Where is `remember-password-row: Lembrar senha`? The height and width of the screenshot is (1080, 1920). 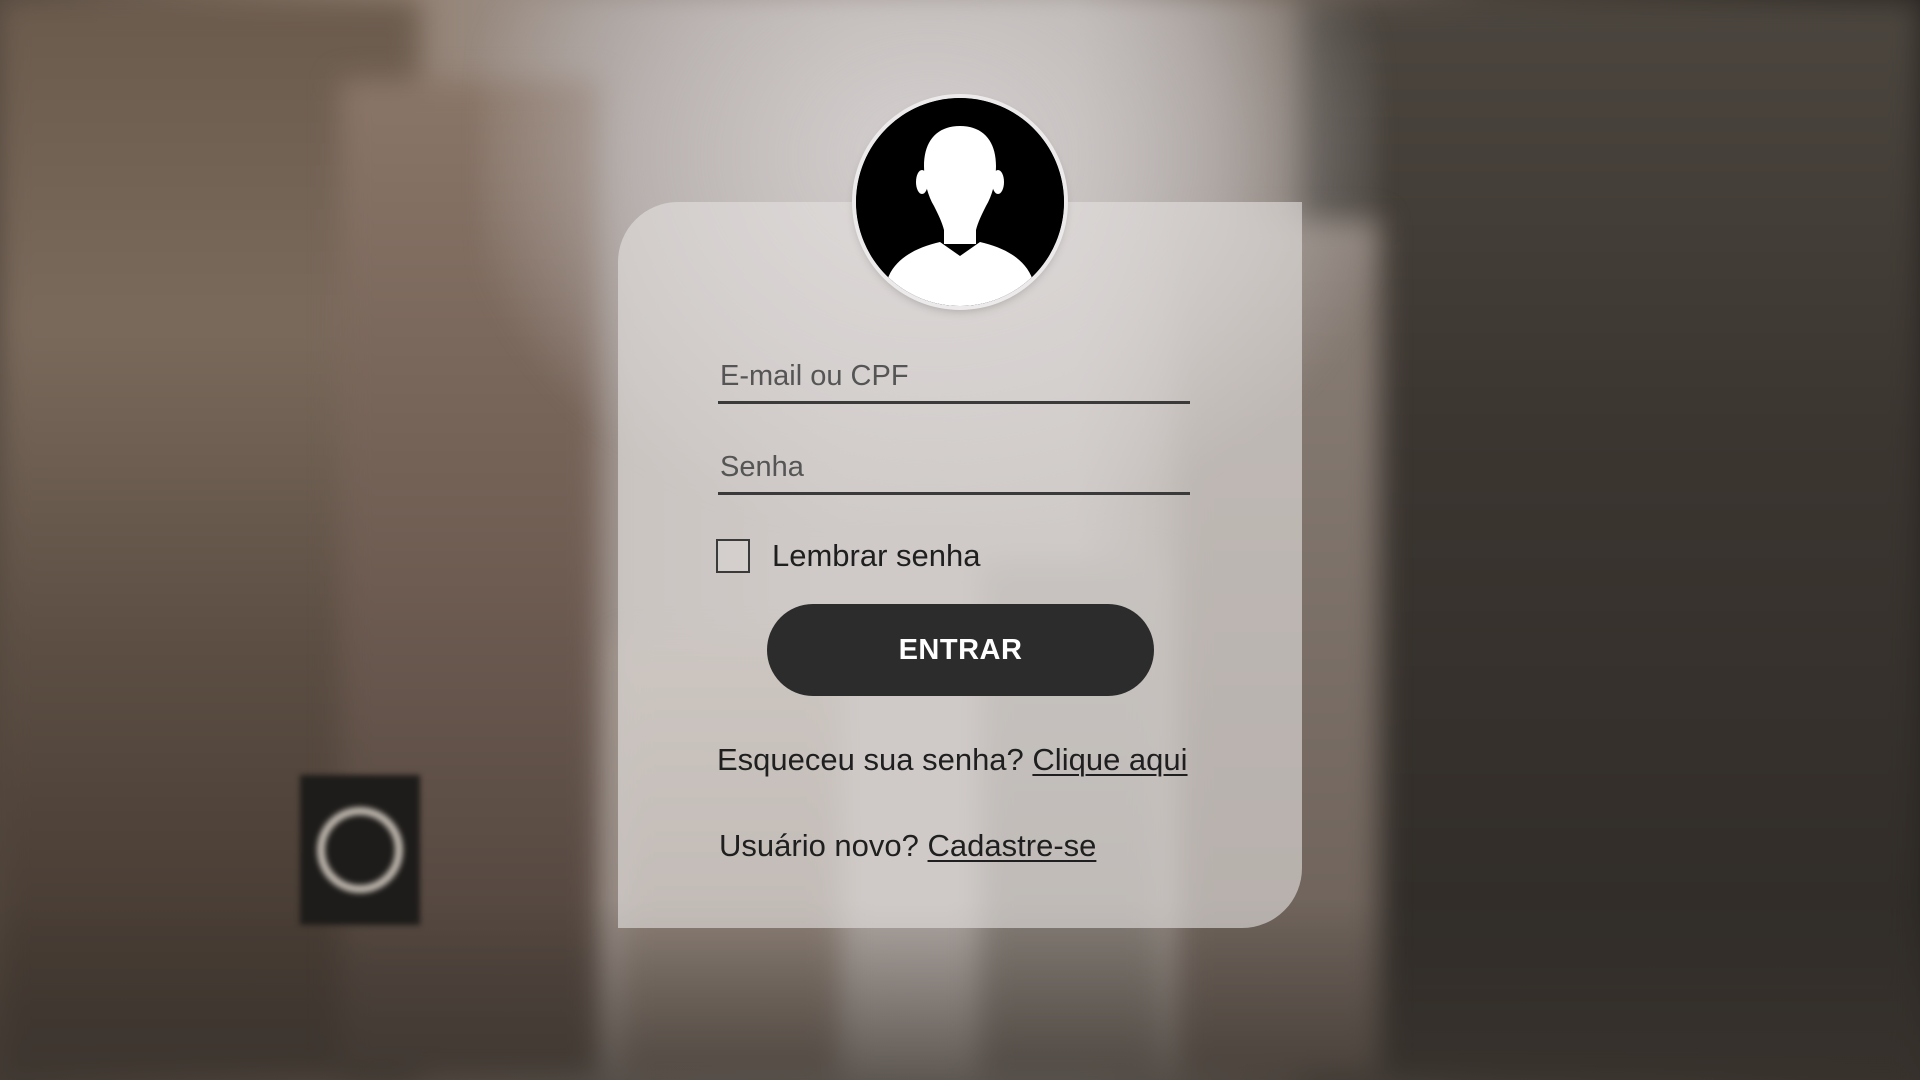
remember-password-row: Lembrar senha is located at coordinates (848, 556).